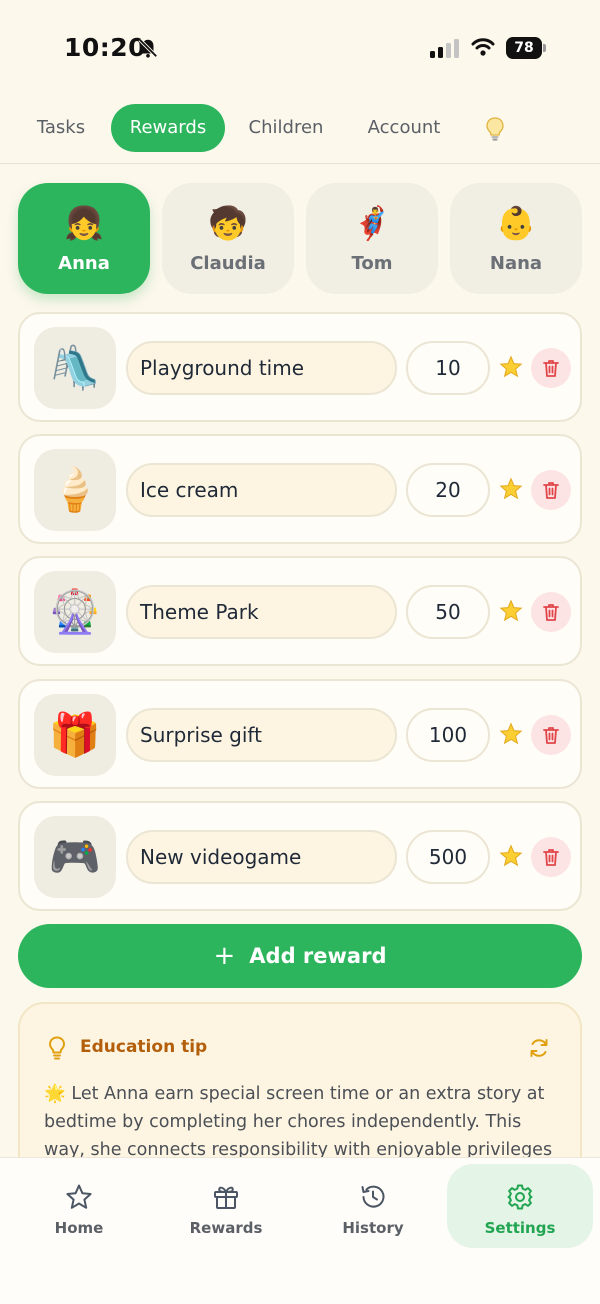 The width and height of the screenshot is (600, 1304). I want to click on reward-row: 🎮 New videogame 500, so click(300, 856).